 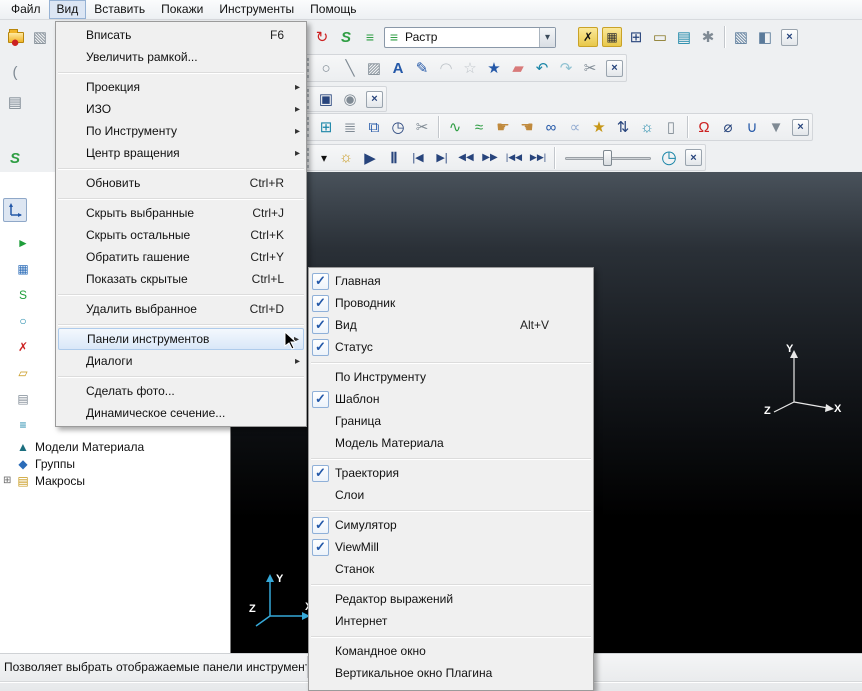 What do you see at coordinates (181, 361) in the screenshot?
I see `menu-item-dialogs: Диалоги ▸` at bounding box center [181, 361].